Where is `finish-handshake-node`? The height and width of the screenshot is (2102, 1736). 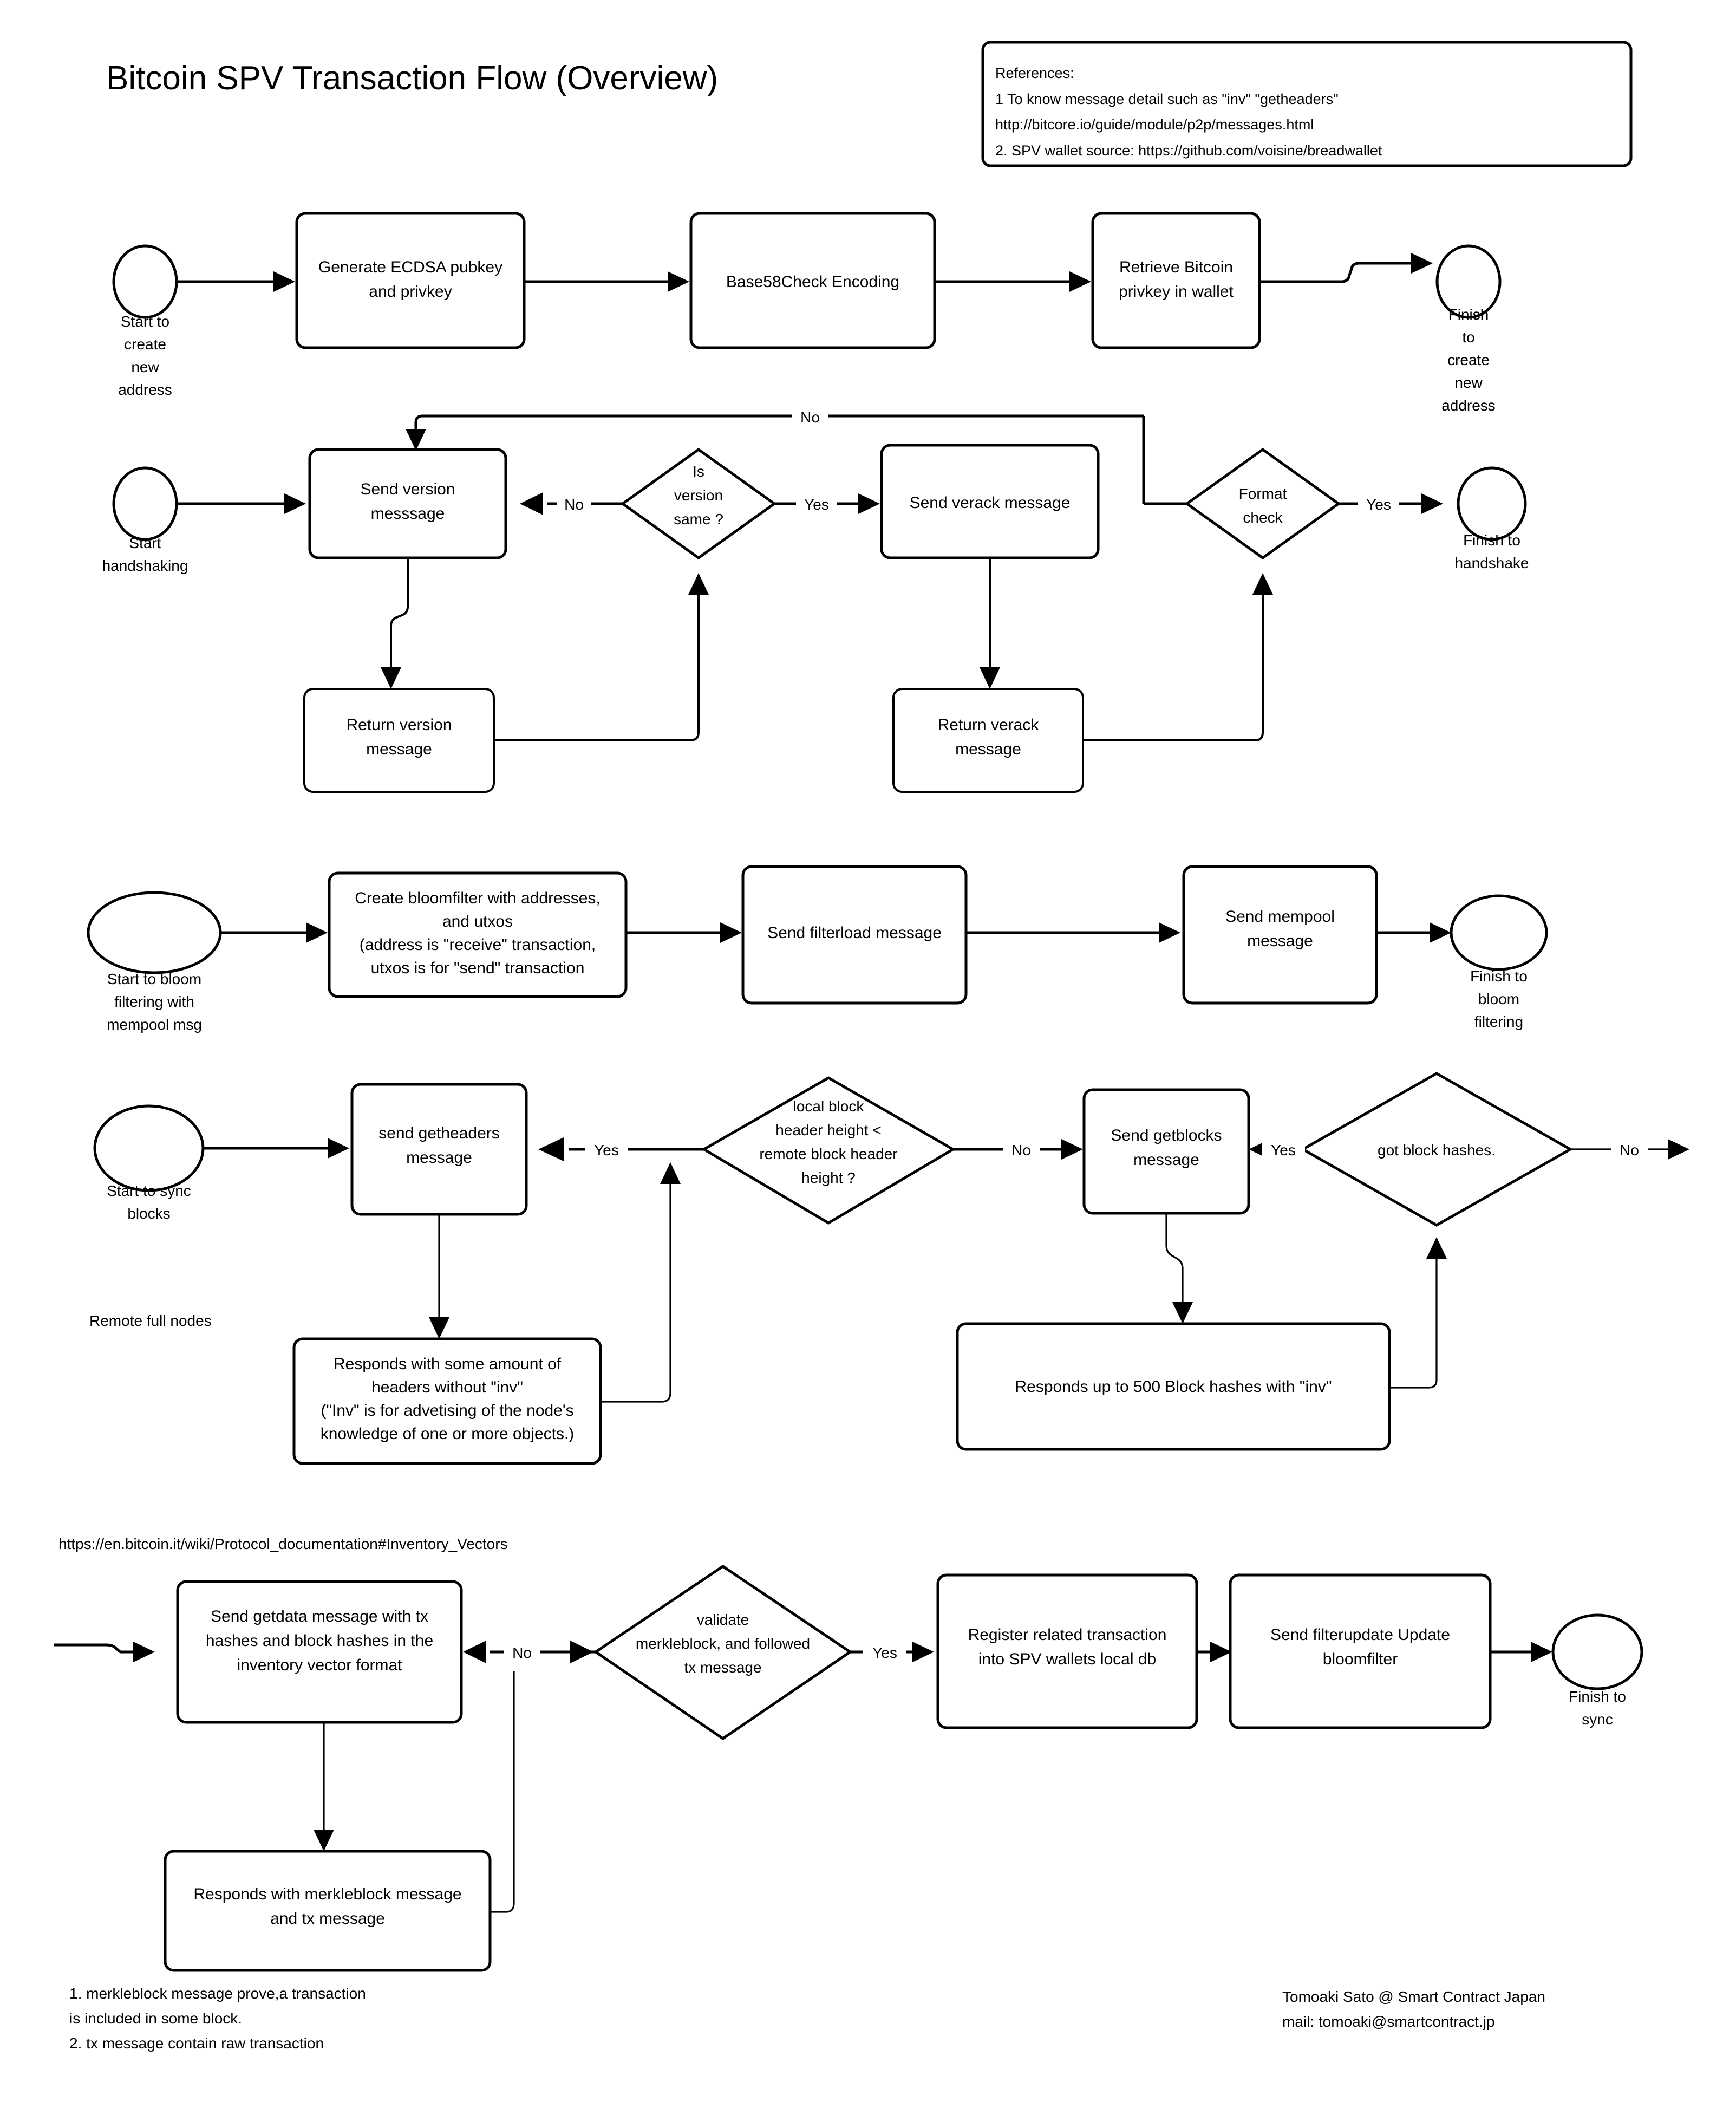
finish-handshake-node is located at coordinates (1492, 503).